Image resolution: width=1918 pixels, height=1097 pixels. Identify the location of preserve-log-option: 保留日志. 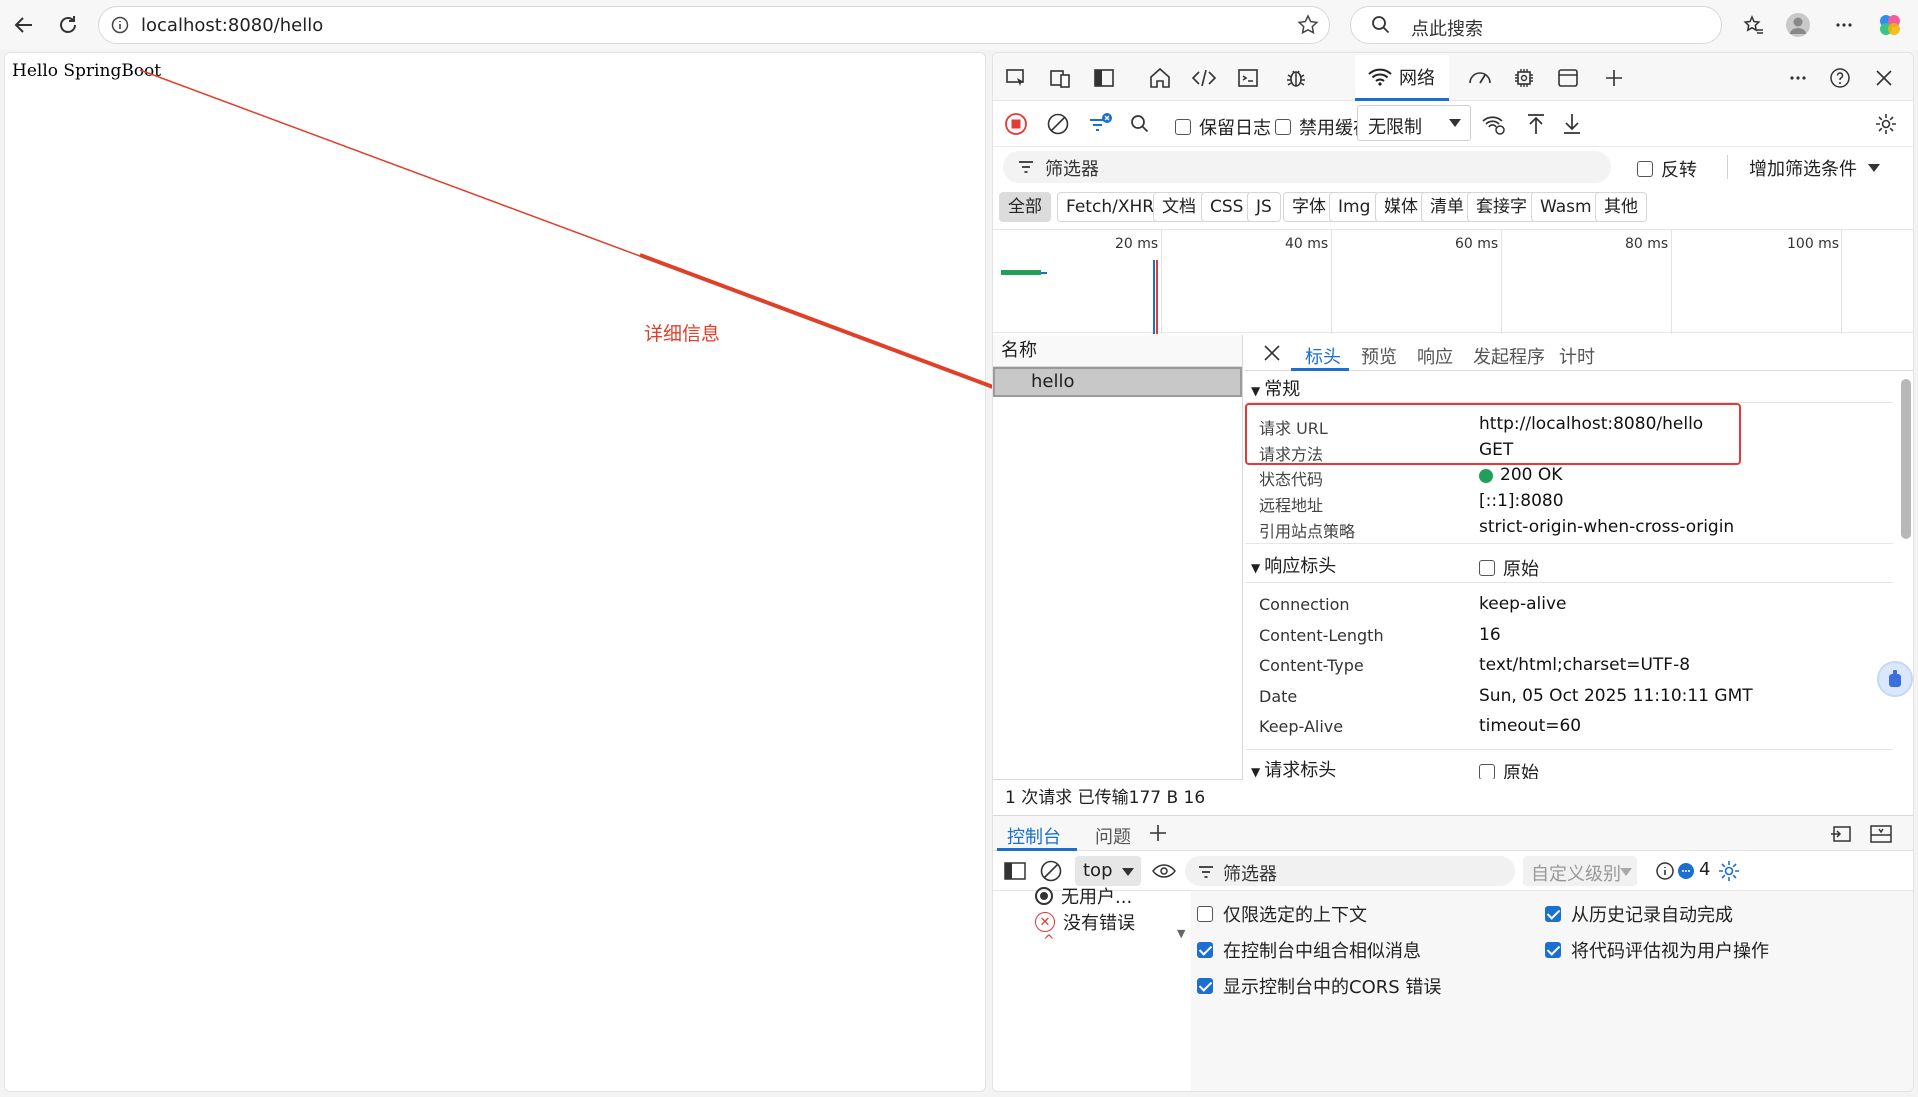
(1223, 127).